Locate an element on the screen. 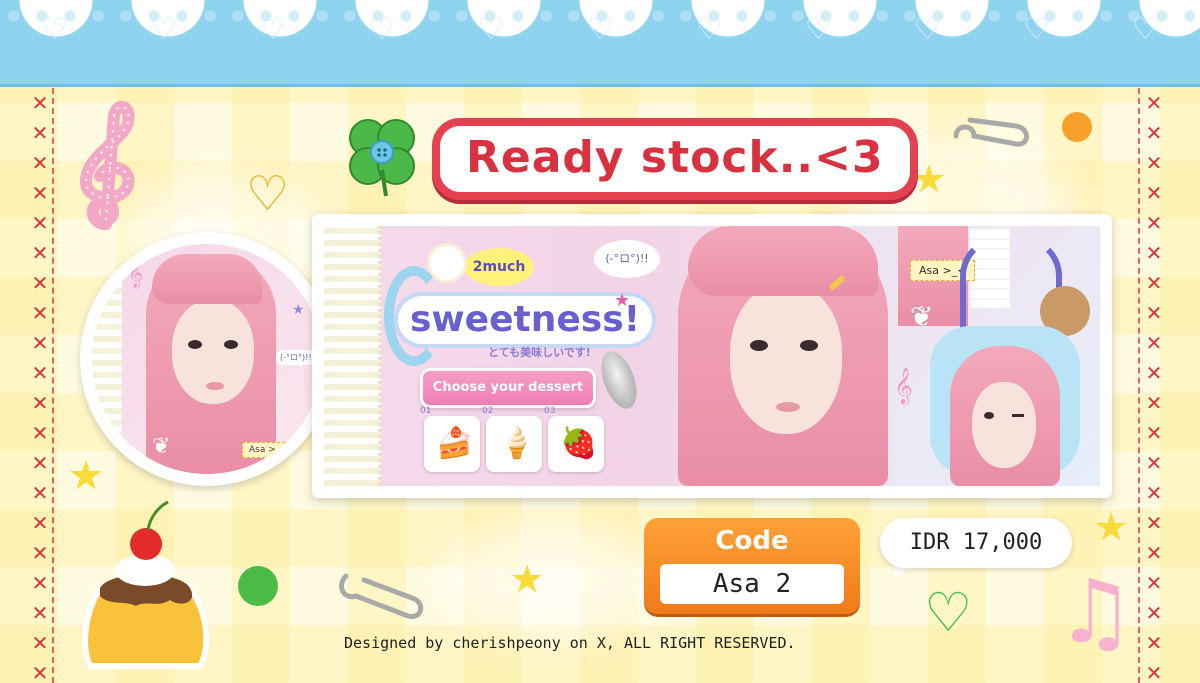 This screenshot has height=683, width=1200. music-note-icon: ♫ is located at coordinates (1095, 611).